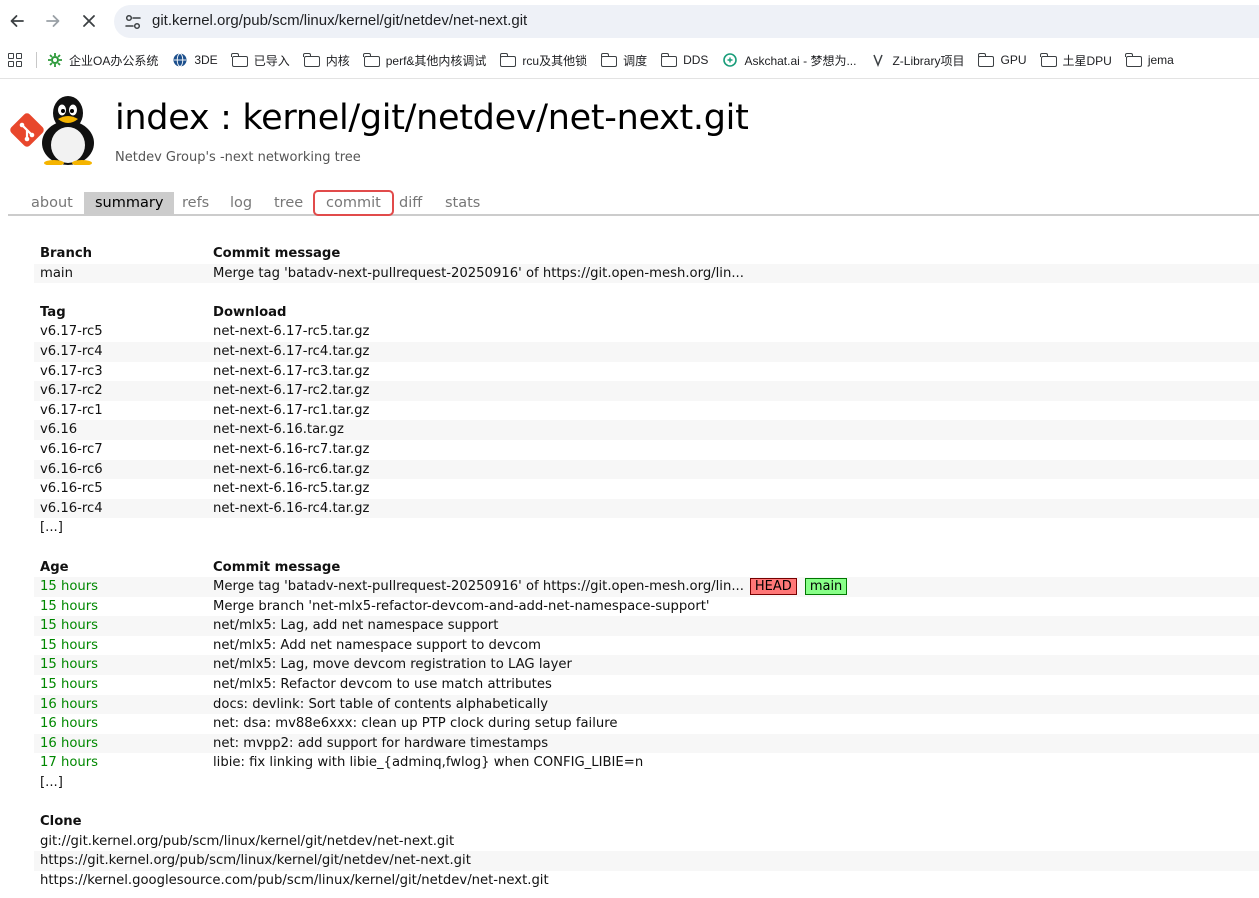  Describe the element at coordinates (436, 60) in the screenshot. I see `bookmark-label: perf&其他内核调试` at that location.